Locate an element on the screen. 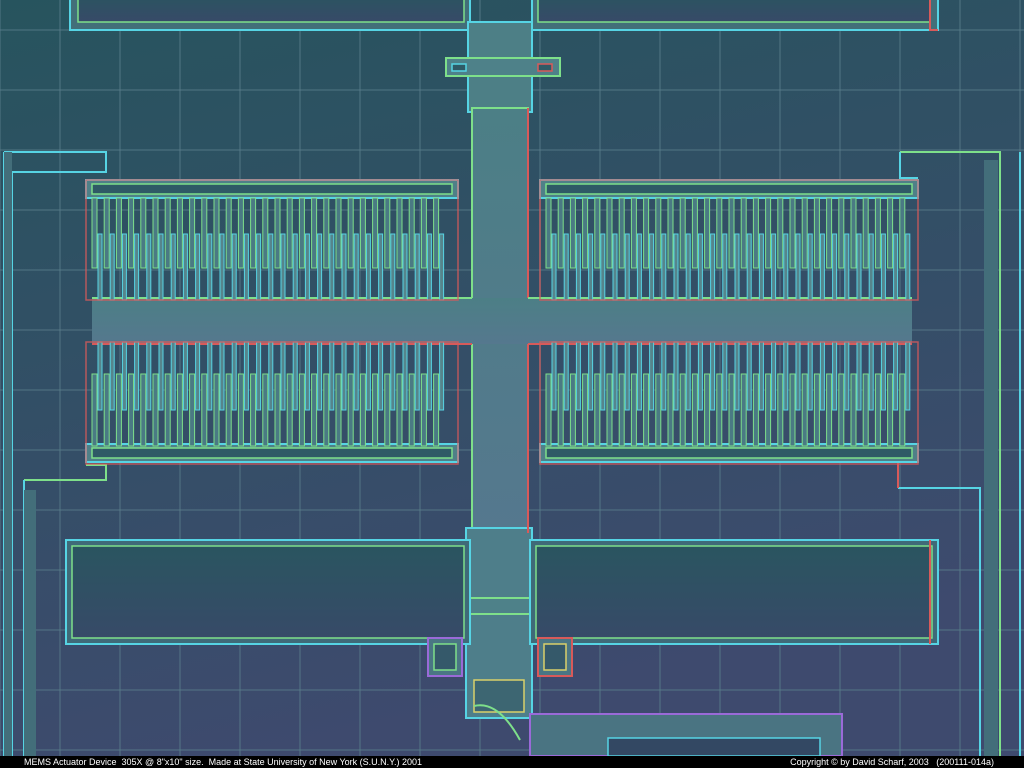 Image resolution: width=1024 pixels, height=768 pixels. crossbar is located at coordinates (502, 321).